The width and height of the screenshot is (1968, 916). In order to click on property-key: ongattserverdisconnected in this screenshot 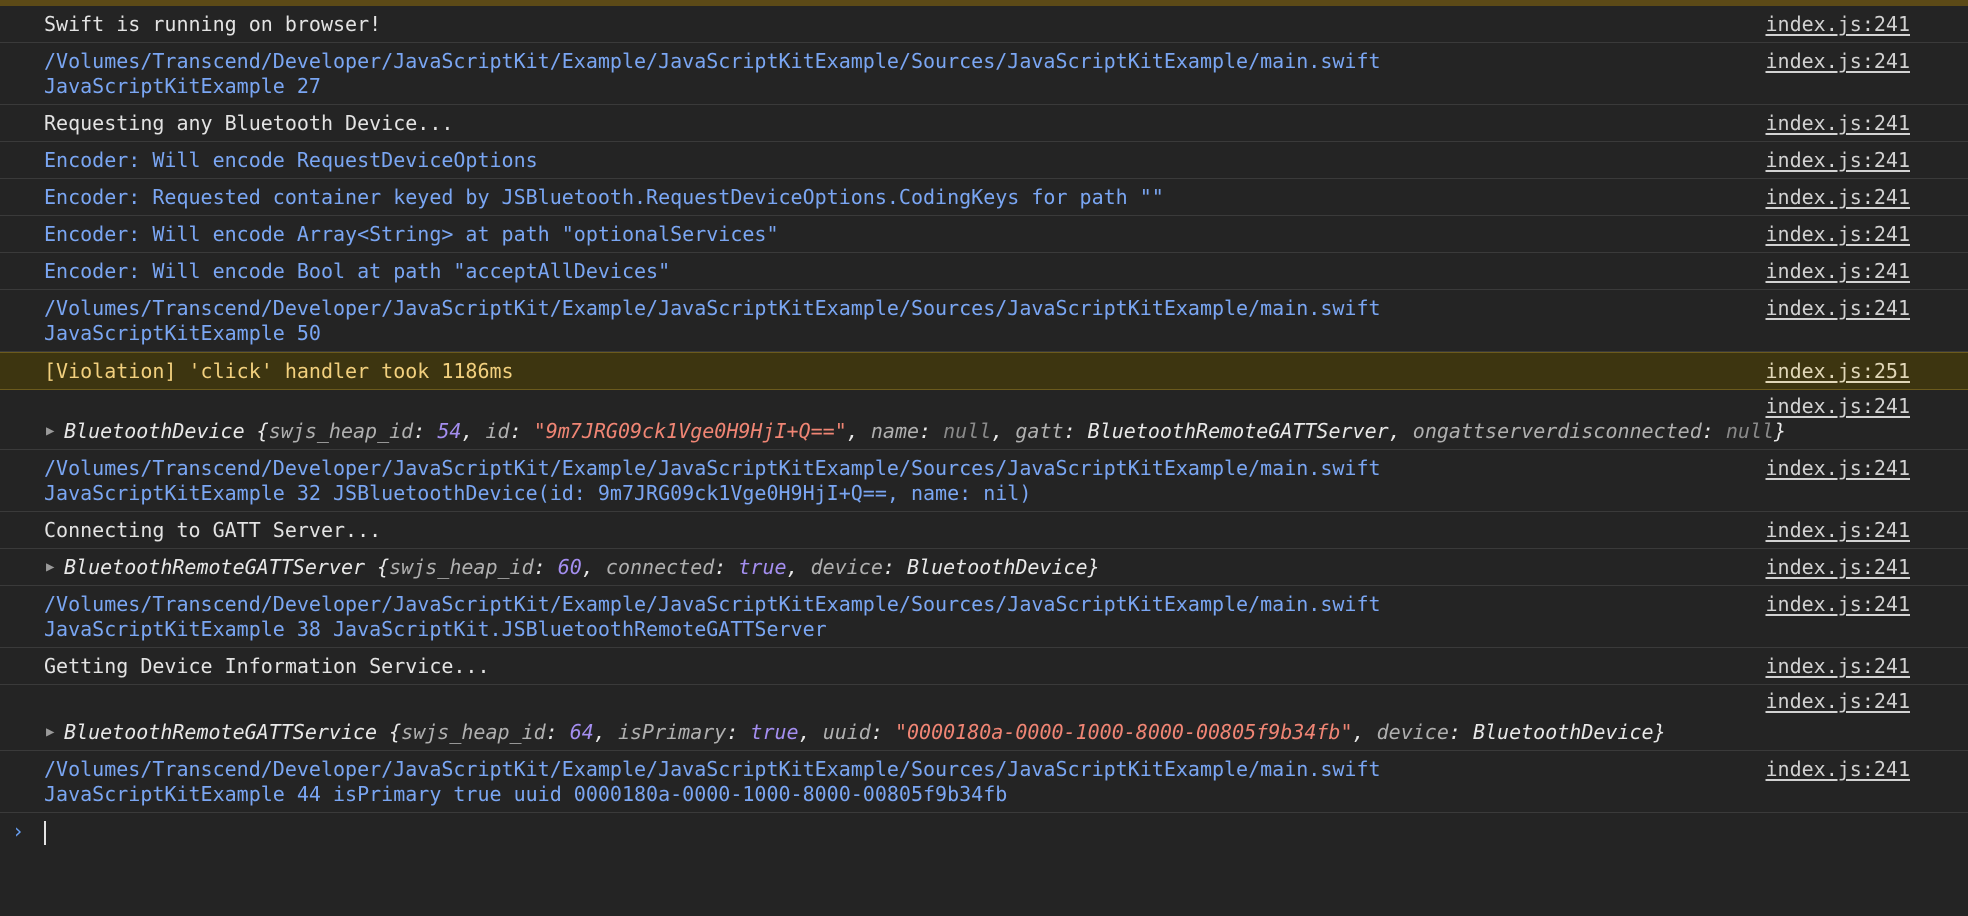, I will do `click(1557, 431)`.